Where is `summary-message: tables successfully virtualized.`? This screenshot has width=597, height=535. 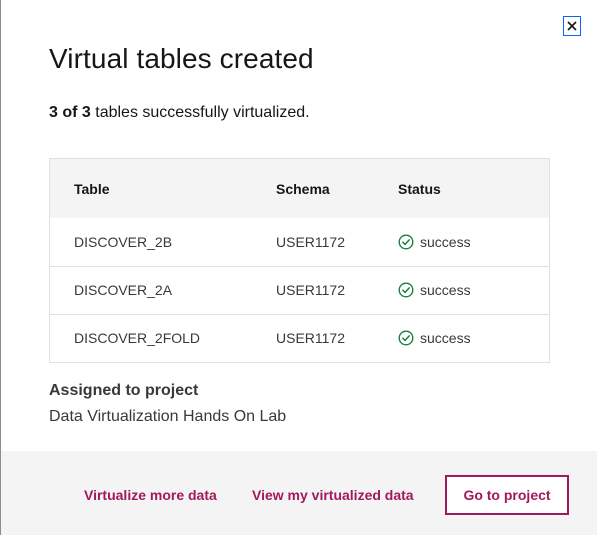
summary-message: tables successfully virtualized. is located at coordinates (200, 112).